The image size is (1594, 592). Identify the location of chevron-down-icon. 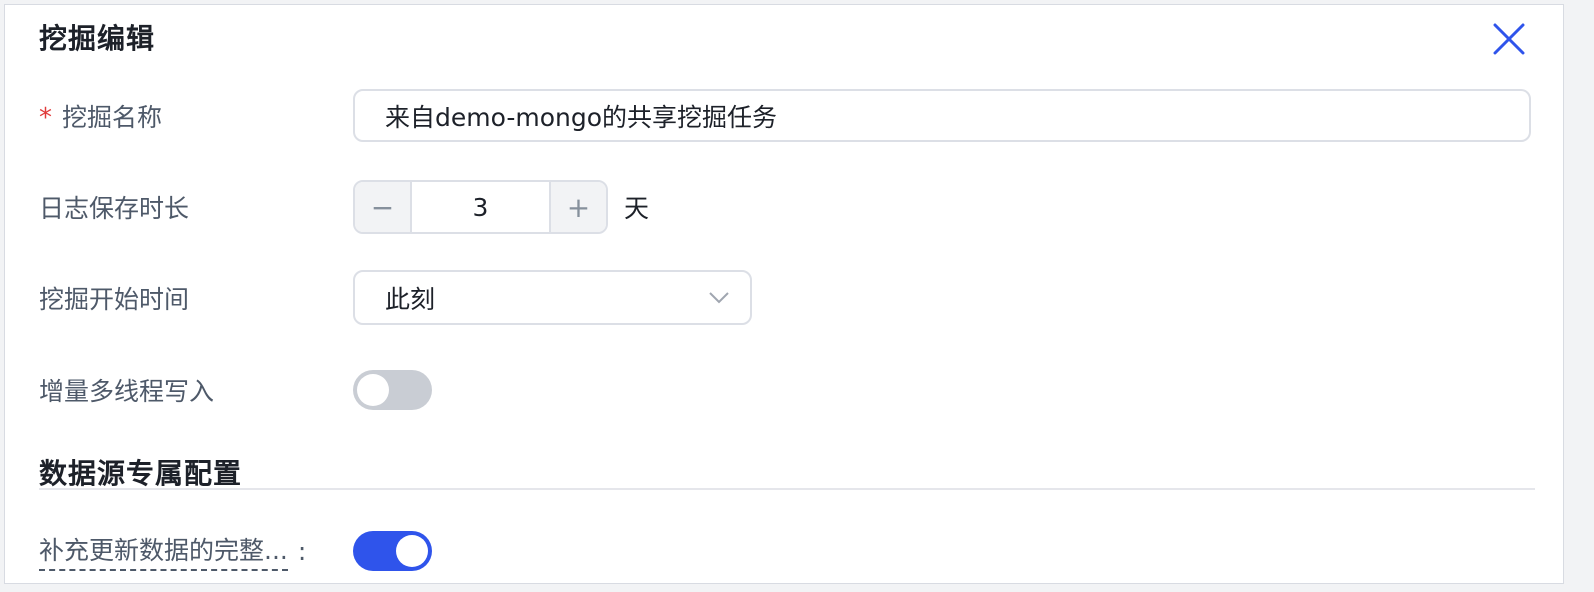
(719, 297).